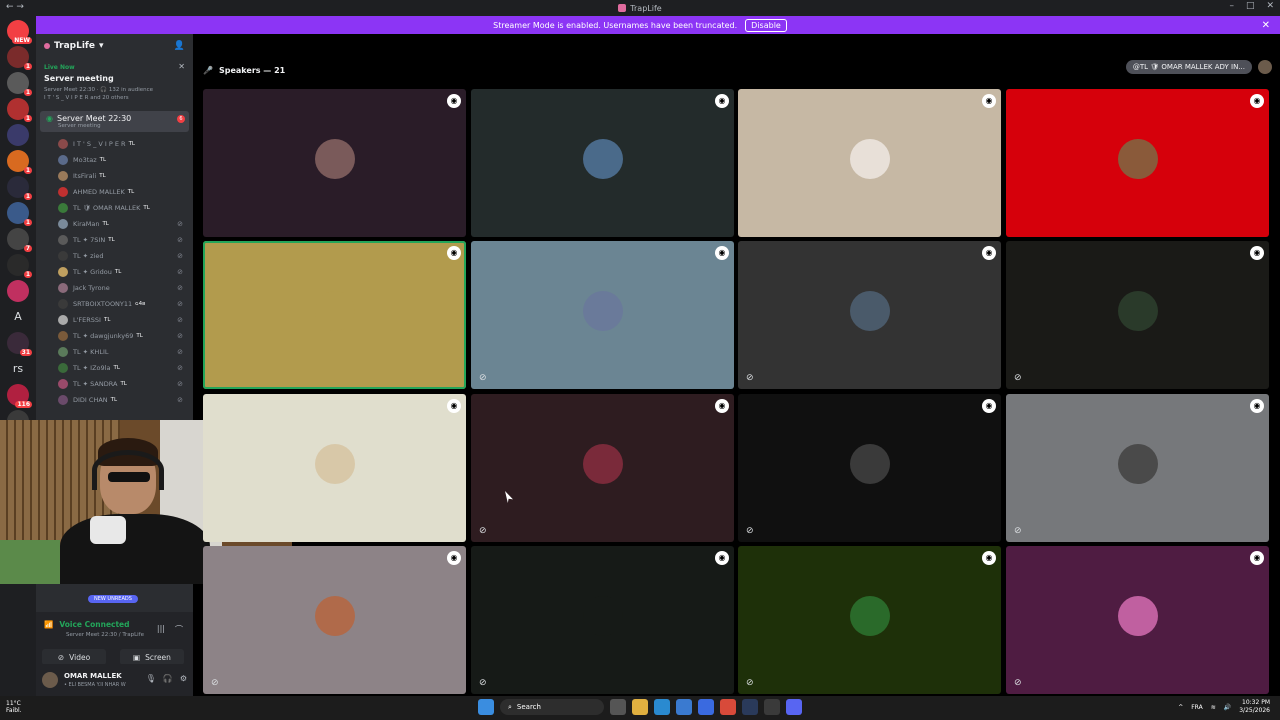 This screenshot has width=1280, height=720. I want to click on screen-share-button: ▣ Screen, so click(152, 657).